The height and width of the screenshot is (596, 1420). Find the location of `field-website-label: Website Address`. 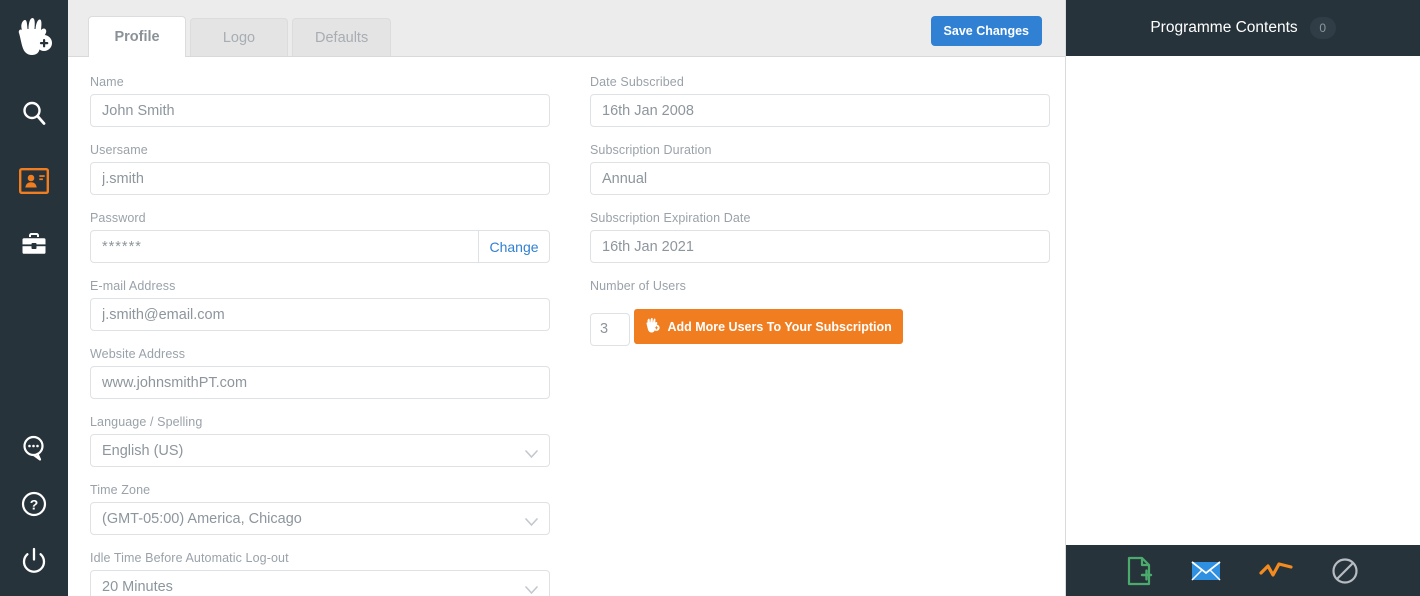

field-website-label: Website Address is located at coordinates (138, 354).